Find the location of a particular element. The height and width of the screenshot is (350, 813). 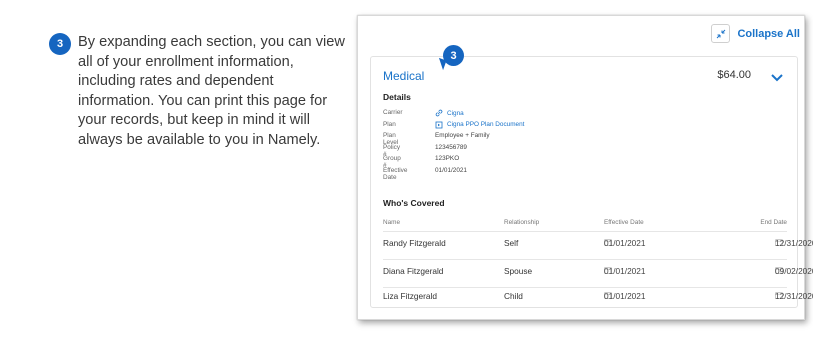

collapse-all-label: Collapse All is located at coordinates (768, 33).